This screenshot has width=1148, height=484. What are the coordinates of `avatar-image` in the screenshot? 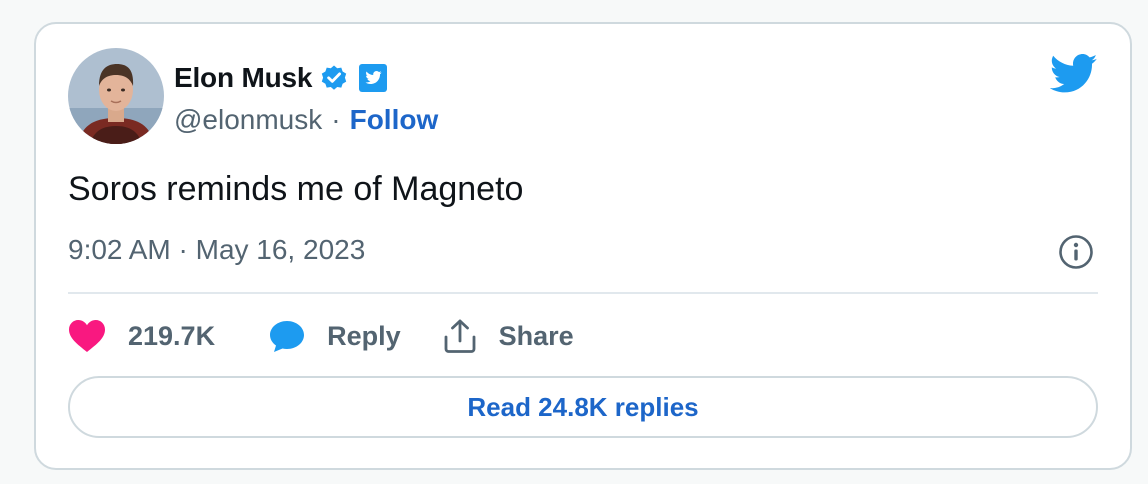 It's located at (116, 96).